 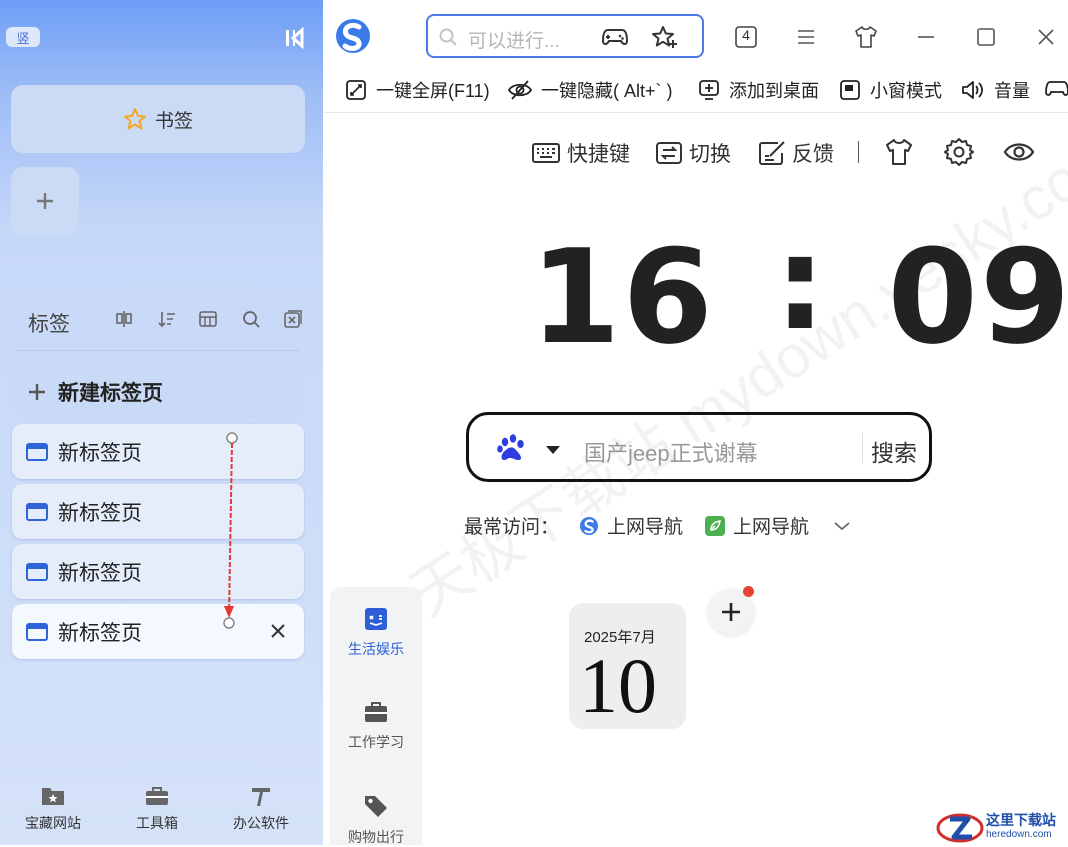 What do you see at coordinates (1046, 37) in the screenshot?
I see `close-window-icon` at bounding box center [1046, 37].